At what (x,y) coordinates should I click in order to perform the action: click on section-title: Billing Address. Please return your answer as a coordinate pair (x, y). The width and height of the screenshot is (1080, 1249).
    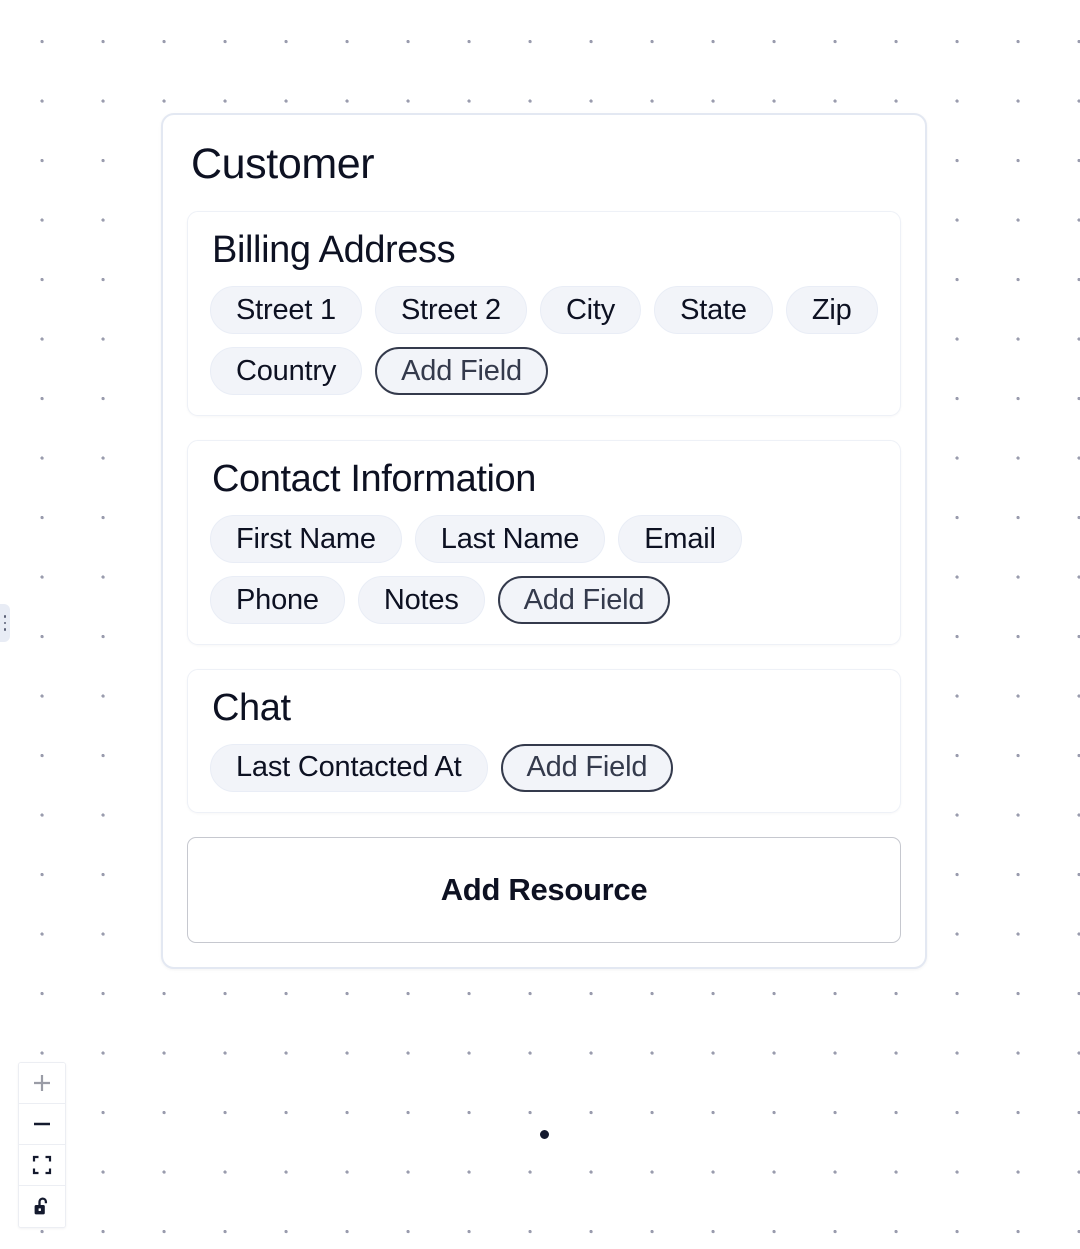
    Looking at the image, I should click on (334, 250).